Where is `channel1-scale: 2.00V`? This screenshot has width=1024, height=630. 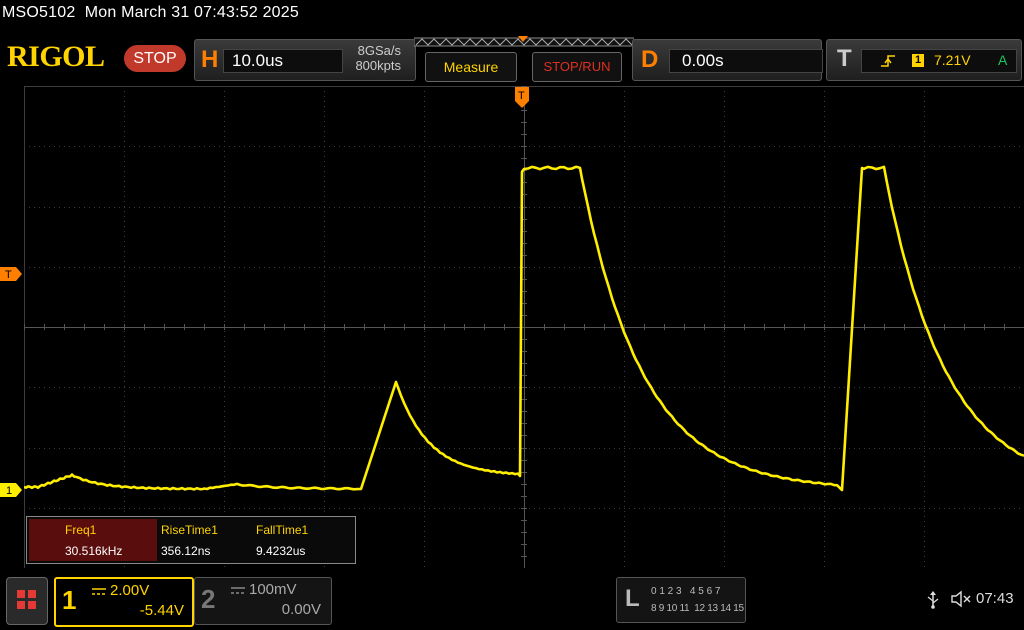
channel1-scale: 2.00V is located at coordinates (130, 590).